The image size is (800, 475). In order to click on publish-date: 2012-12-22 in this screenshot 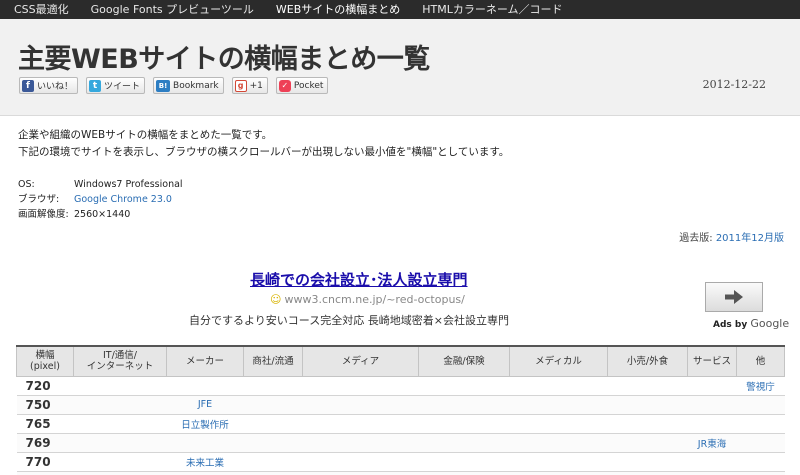, I will do `click(734, 84)`.